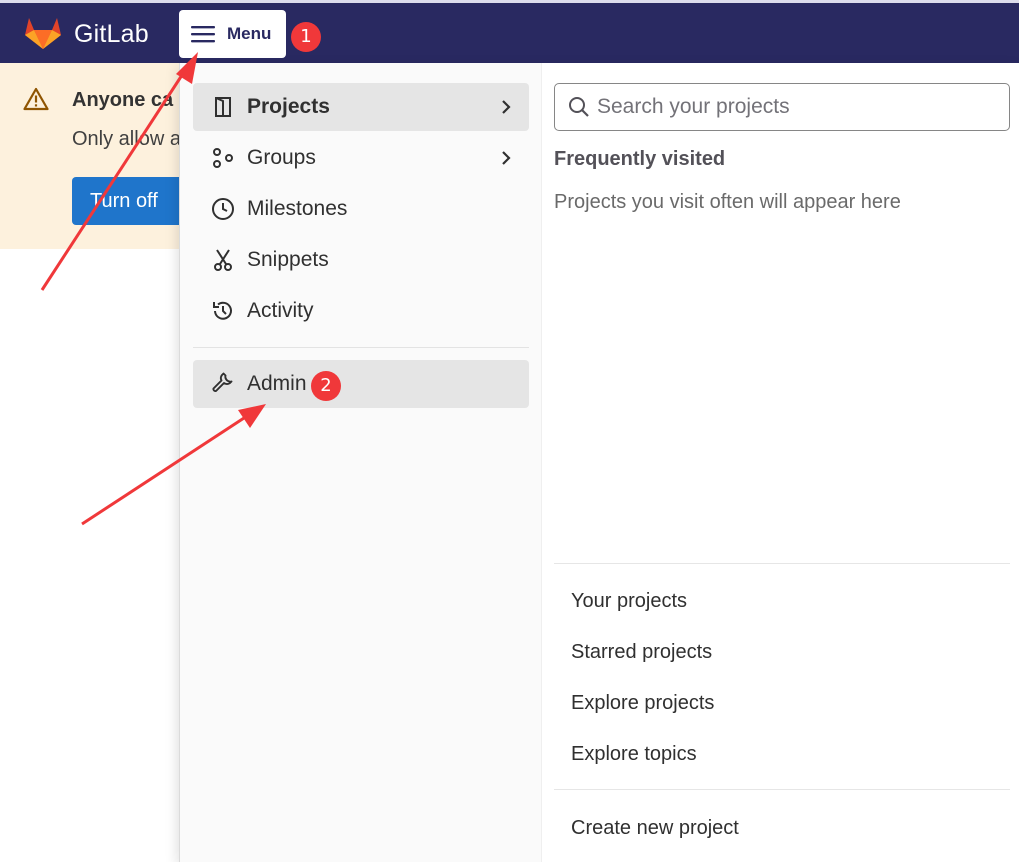  Describe the element at coordinates (223, 107) in the screenshot. I see `project-icon` at that location.